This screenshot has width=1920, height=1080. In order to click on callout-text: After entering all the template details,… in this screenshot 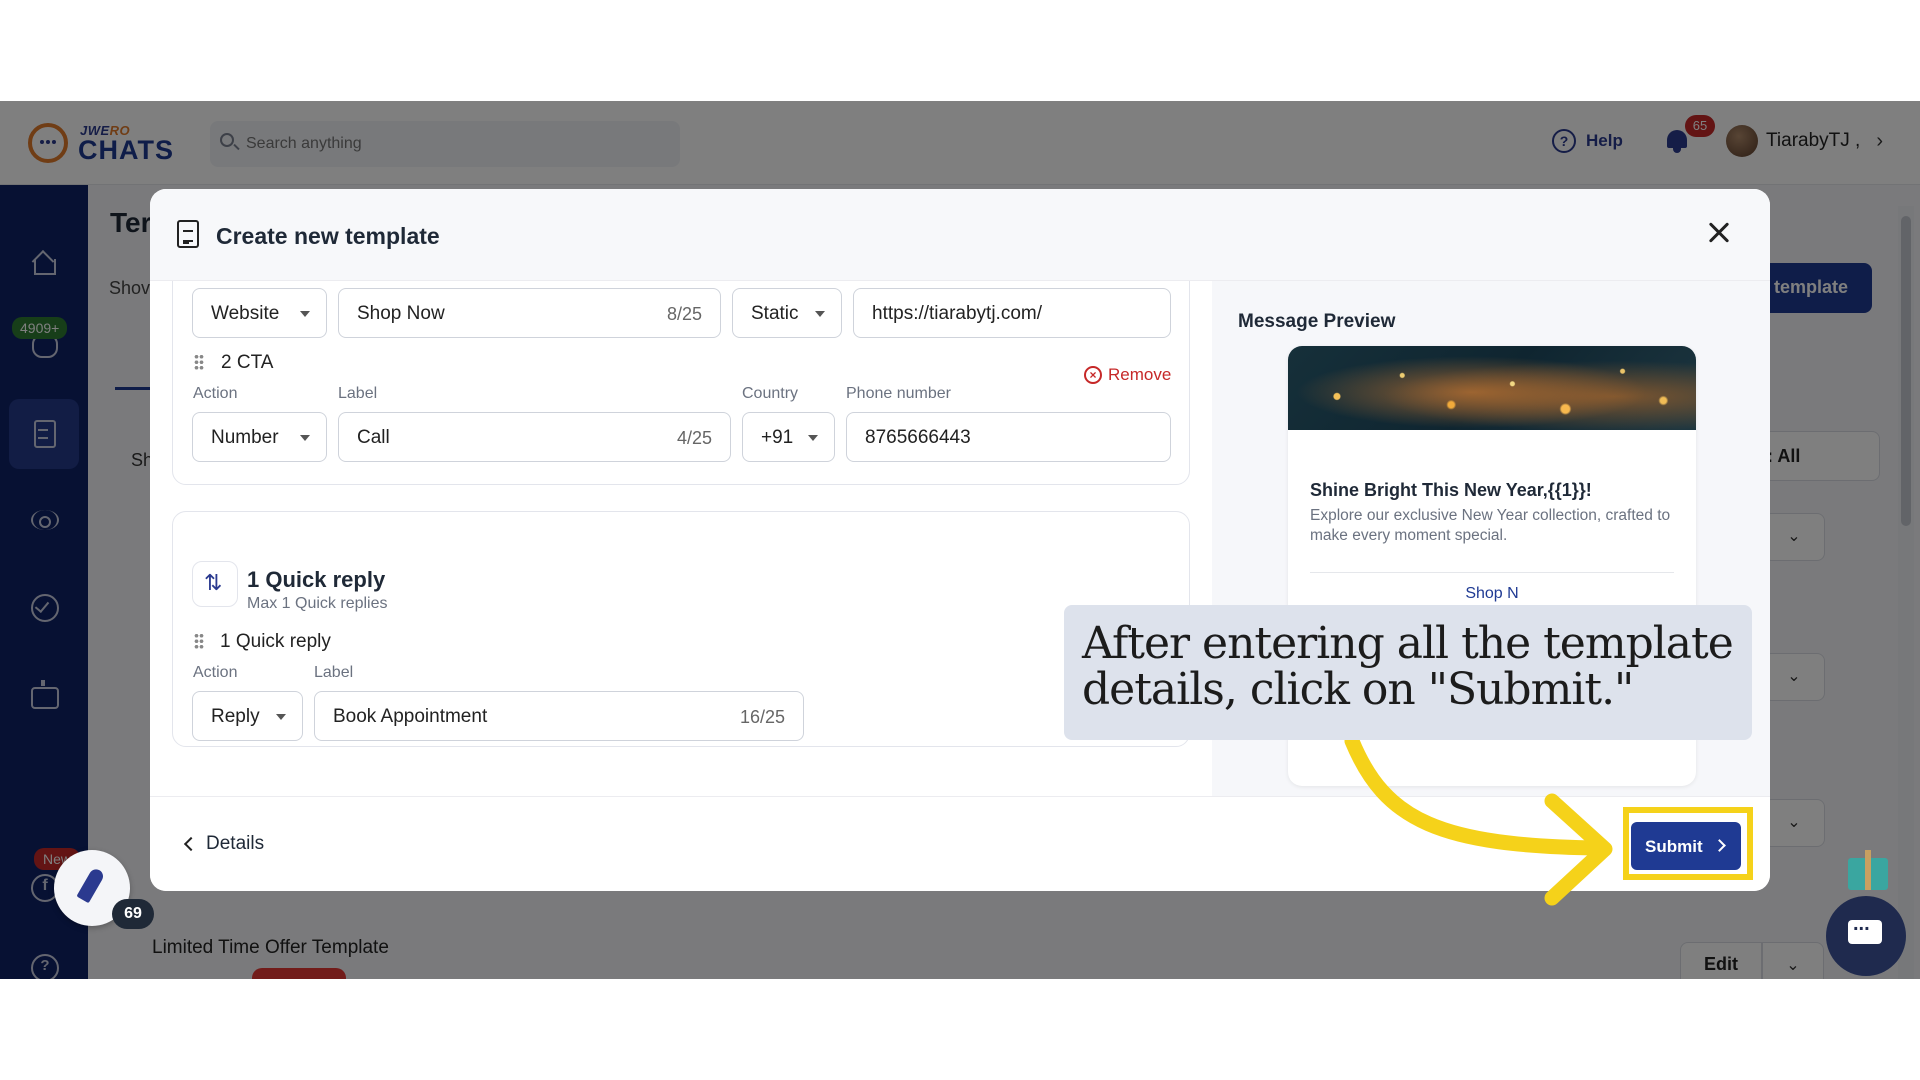, I will do `click(1408, 666)`.